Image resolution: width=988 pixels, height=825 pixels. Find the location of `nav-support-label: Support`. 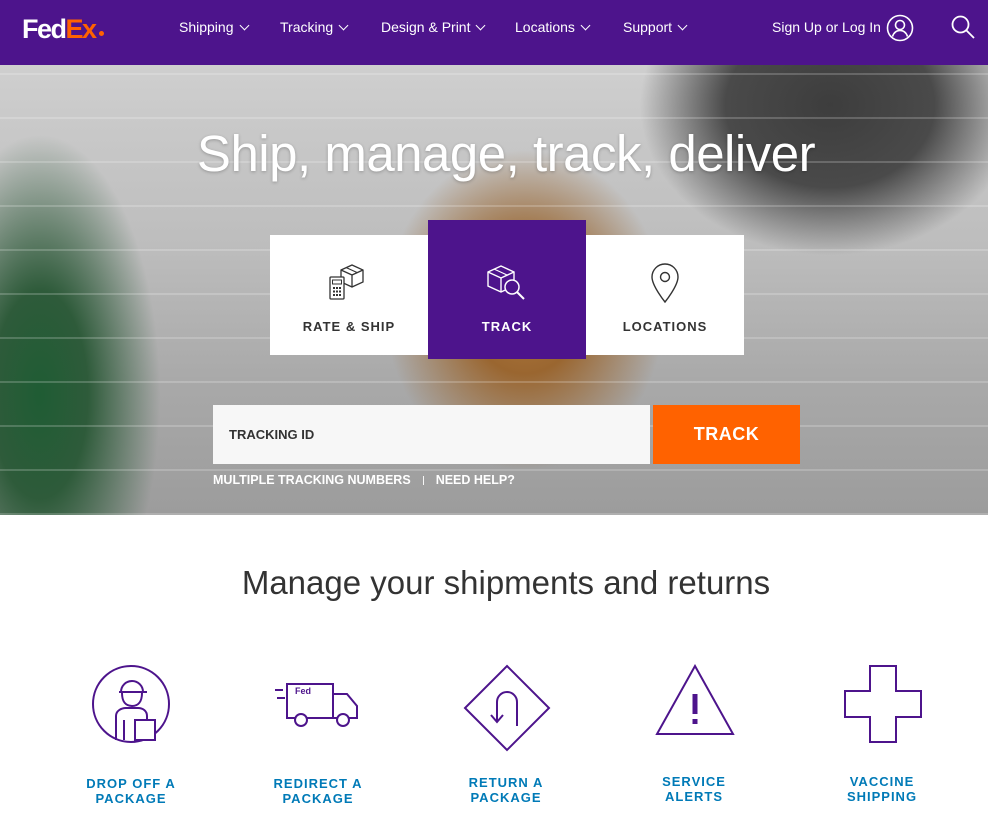

nav-support-label: Support is located at coordinates (648, 27).